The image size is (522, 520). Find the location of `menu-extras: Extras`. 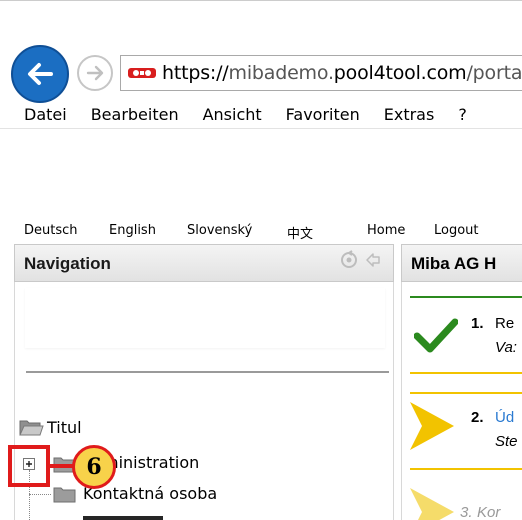

menu-extras: Extras is located at coordinates (409, 115).